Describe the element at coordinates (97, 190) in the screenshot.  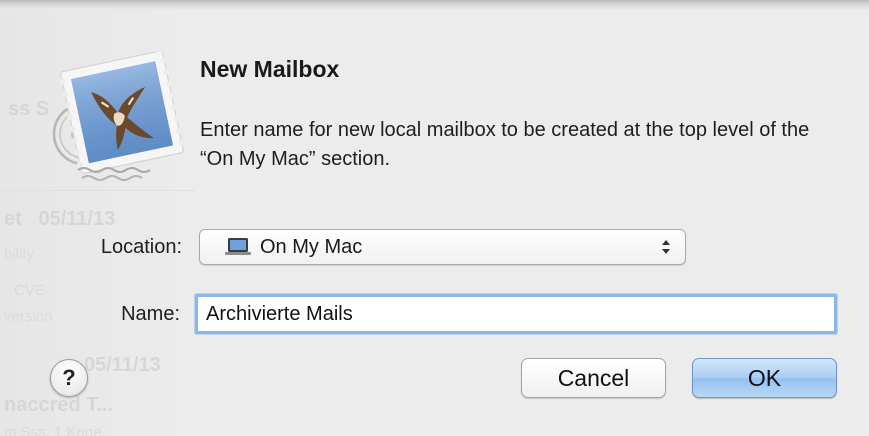
I see `background-divider` at that location.